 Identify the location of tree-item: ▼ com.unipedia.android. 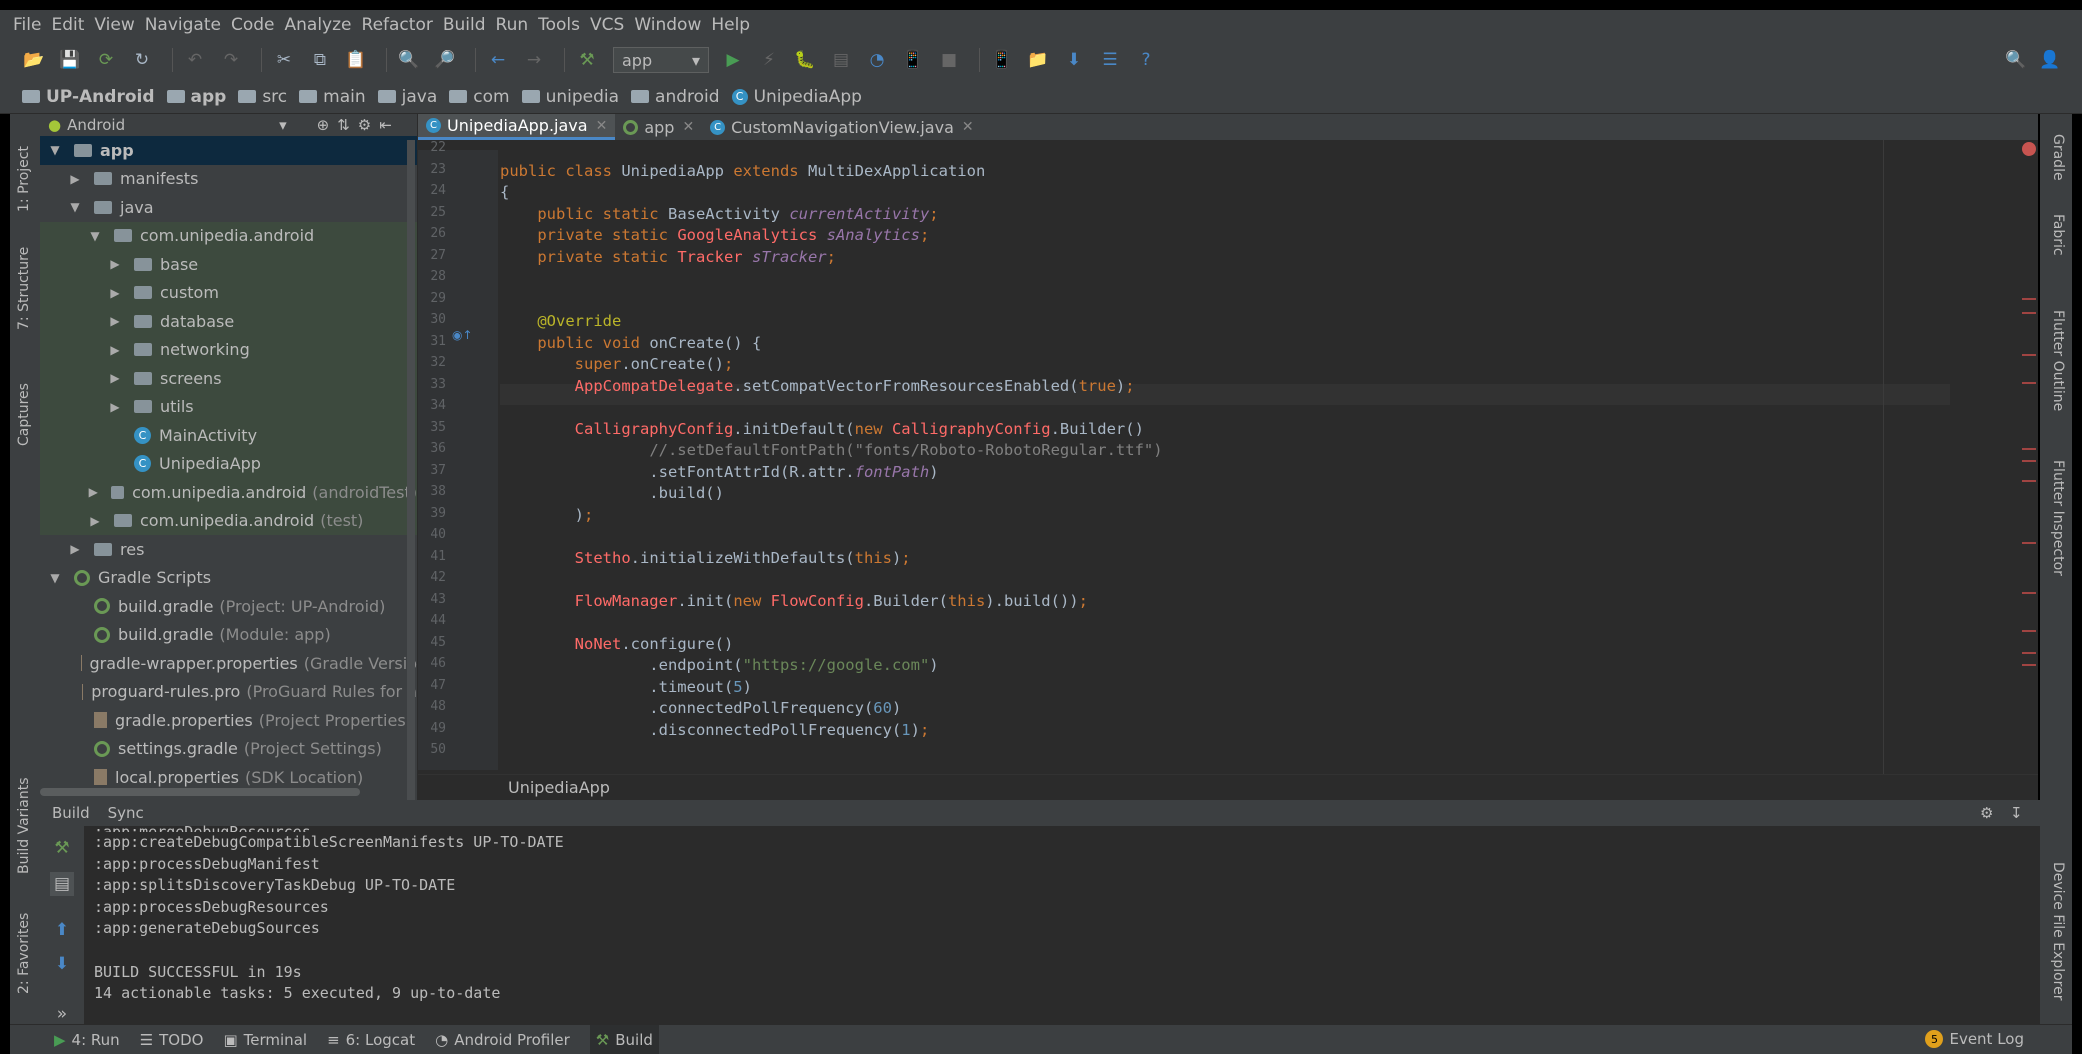
(228, 235).